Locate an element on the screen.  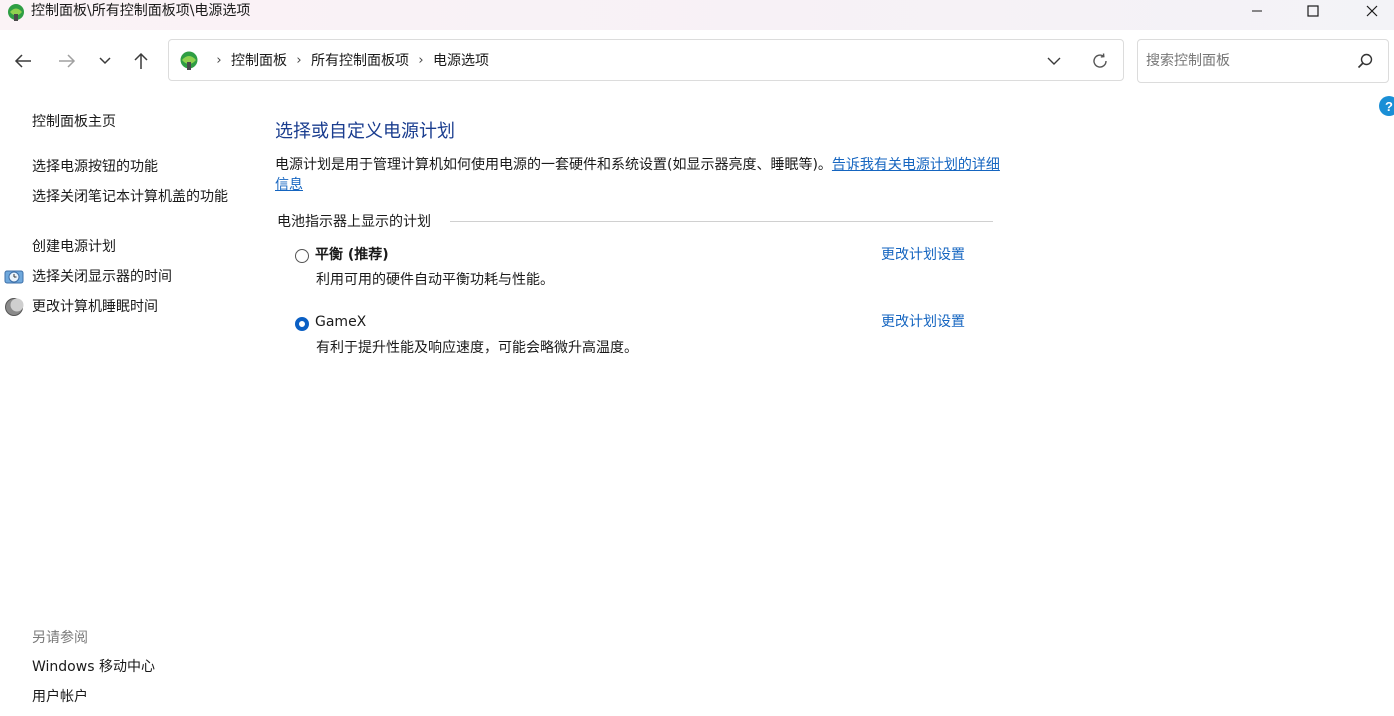
sidebar-item-home: 控制面板主页 is located at coordinates (74, 122).